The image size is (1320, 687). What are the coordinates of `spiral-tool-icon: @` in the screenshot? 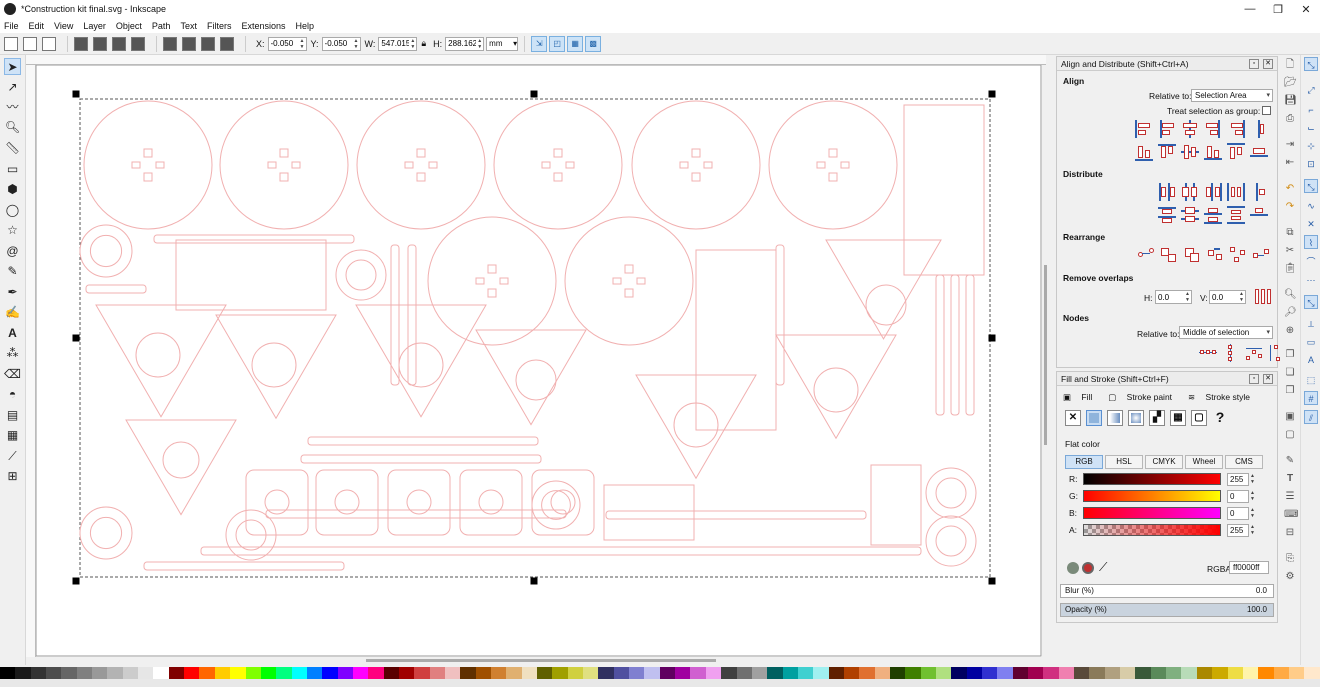 It's located at (12, 251).